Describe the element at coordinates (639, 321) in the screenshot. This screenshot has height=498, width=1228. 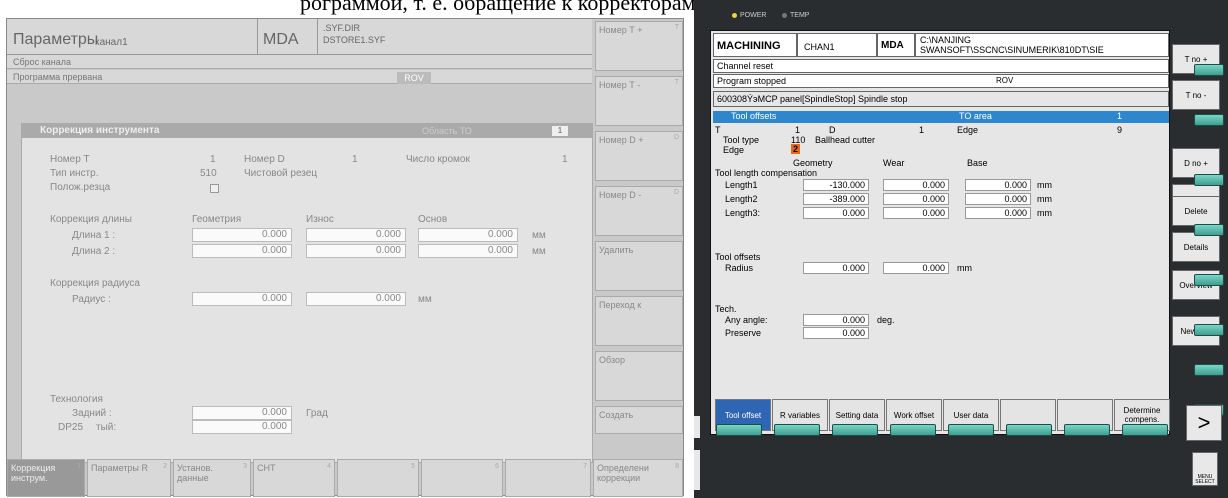
I see `left-softkey-6: Переход к` at that location.